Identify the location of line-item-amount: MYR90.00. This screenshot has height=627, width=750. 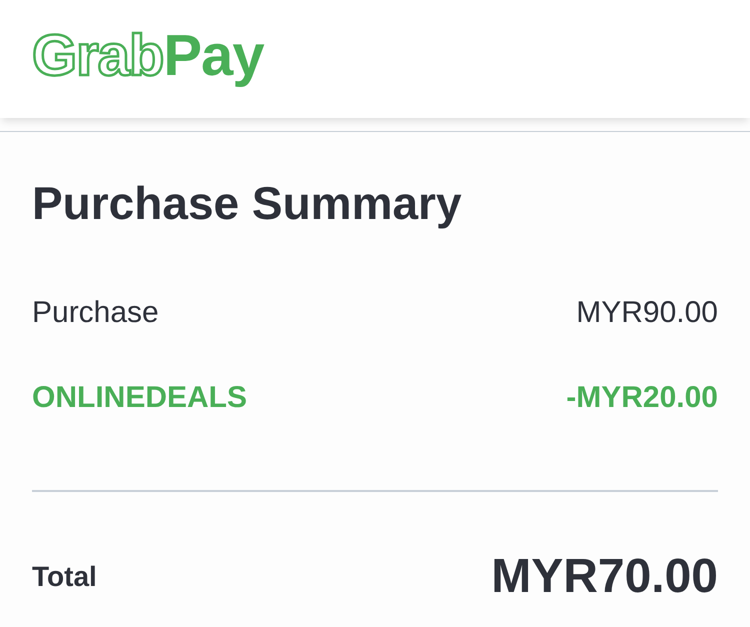
(647, 313).